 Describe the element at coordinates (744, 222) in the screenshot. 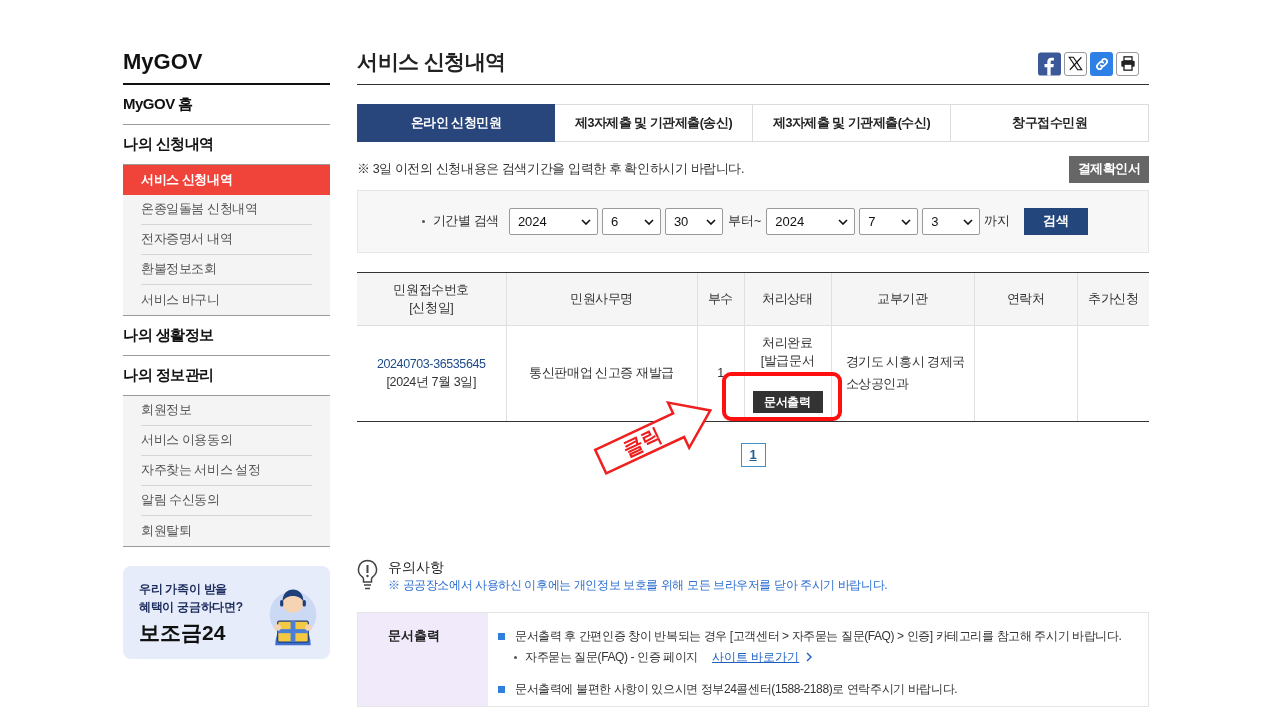

I see `range-text: 부터~` at that location.